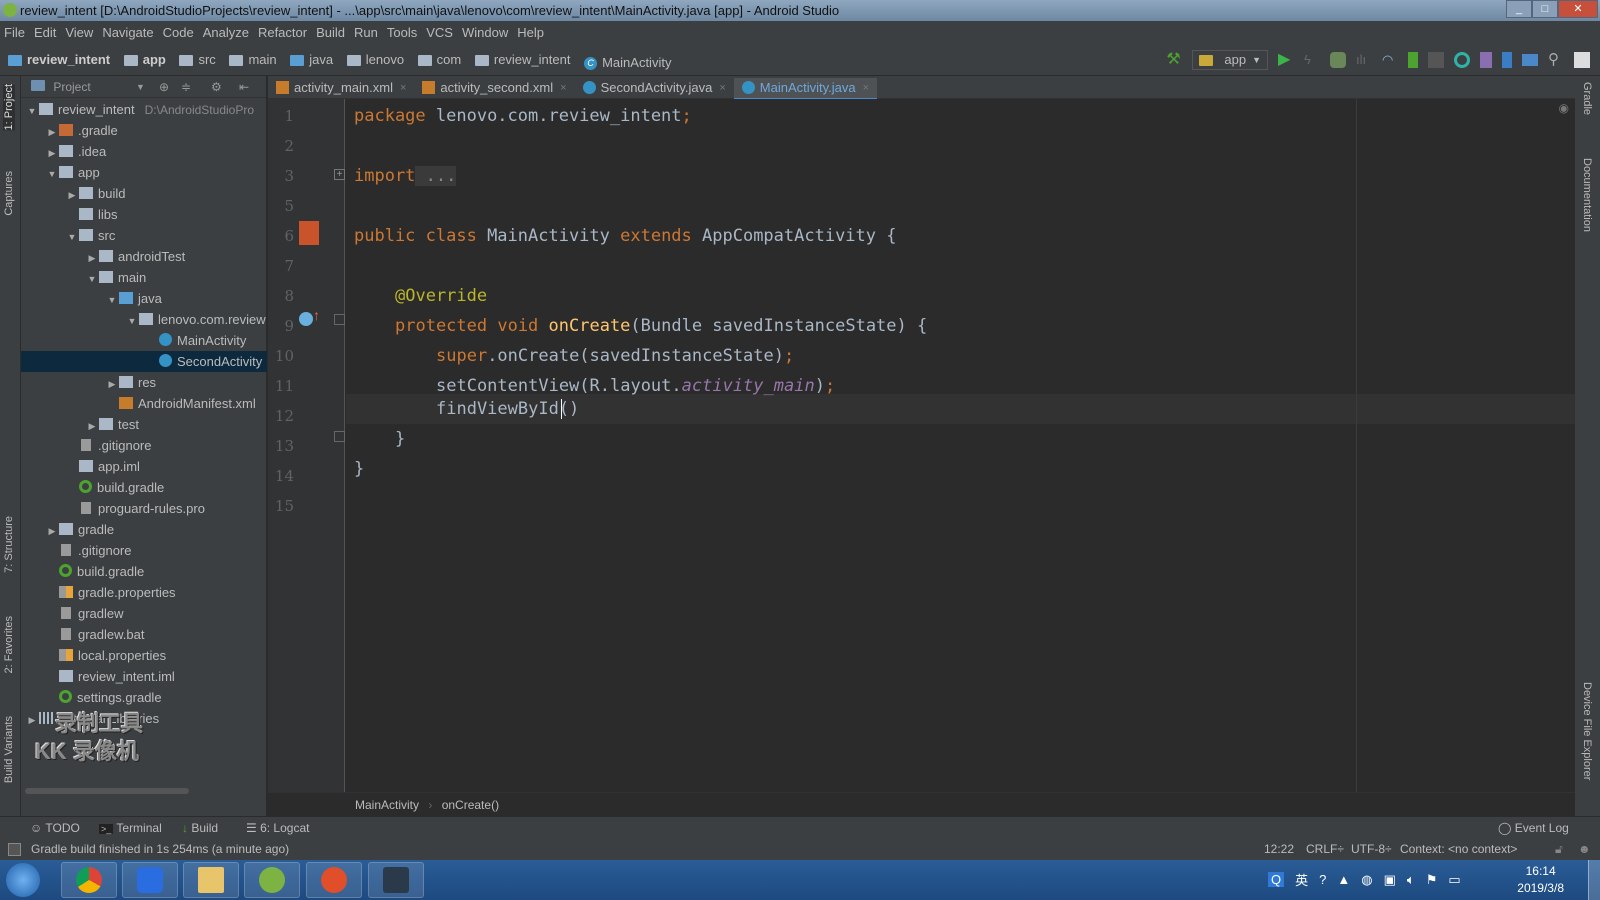  What do you see at coordinates (144, 382) in the screenshot?
I see `tree-item: ▶ res` at bounding box center [144, 382].